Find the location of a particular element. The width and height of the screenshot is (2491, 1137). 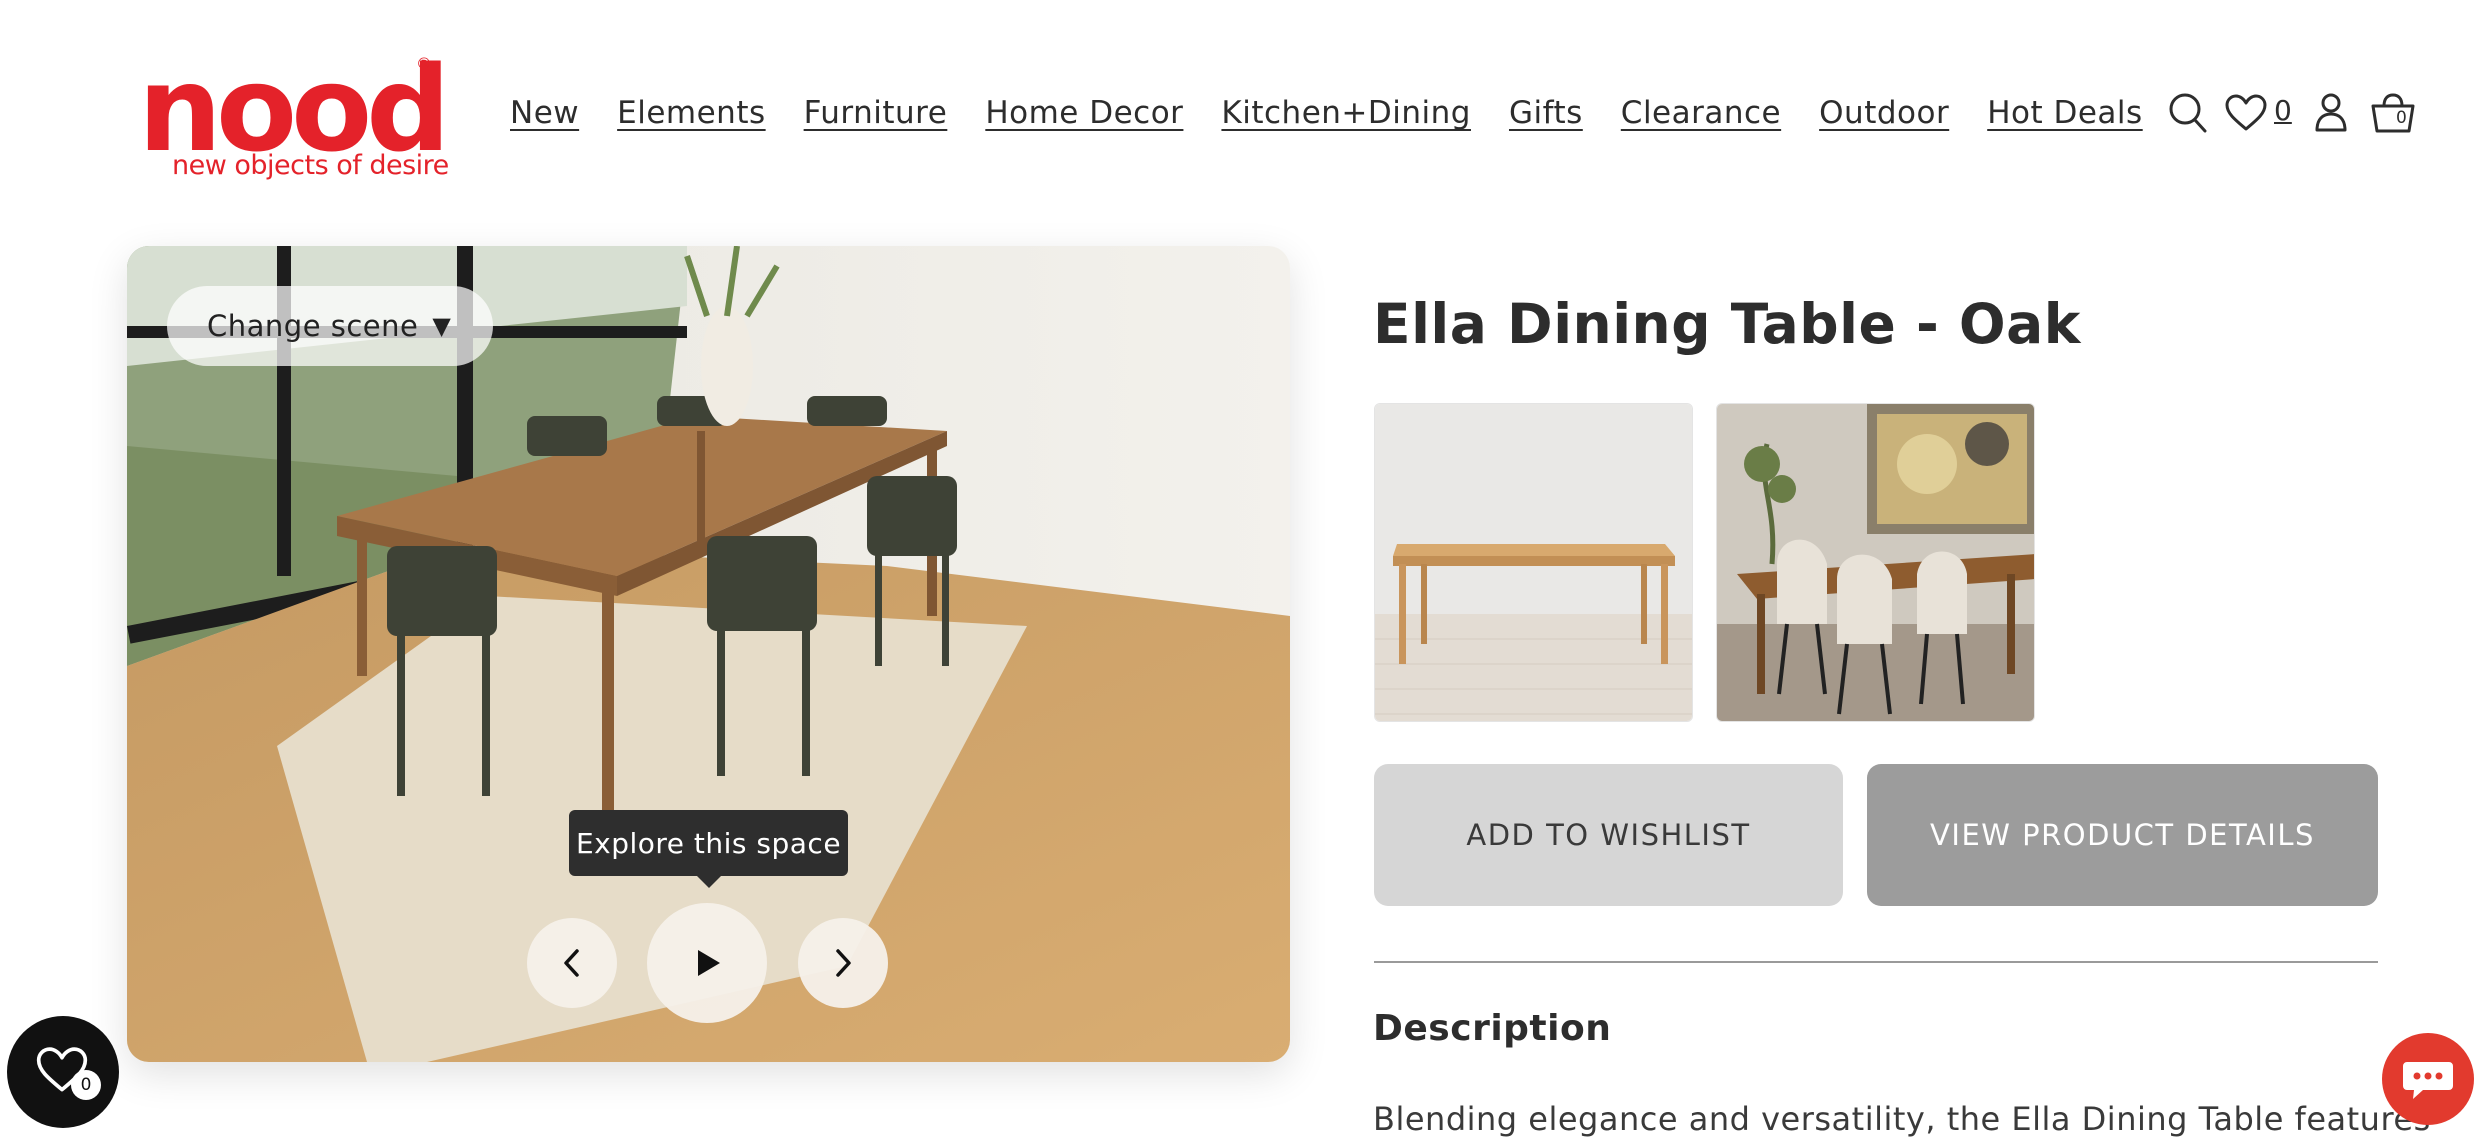

dropdown-caret-icon: ▼ is located at coordinates (442, 326).